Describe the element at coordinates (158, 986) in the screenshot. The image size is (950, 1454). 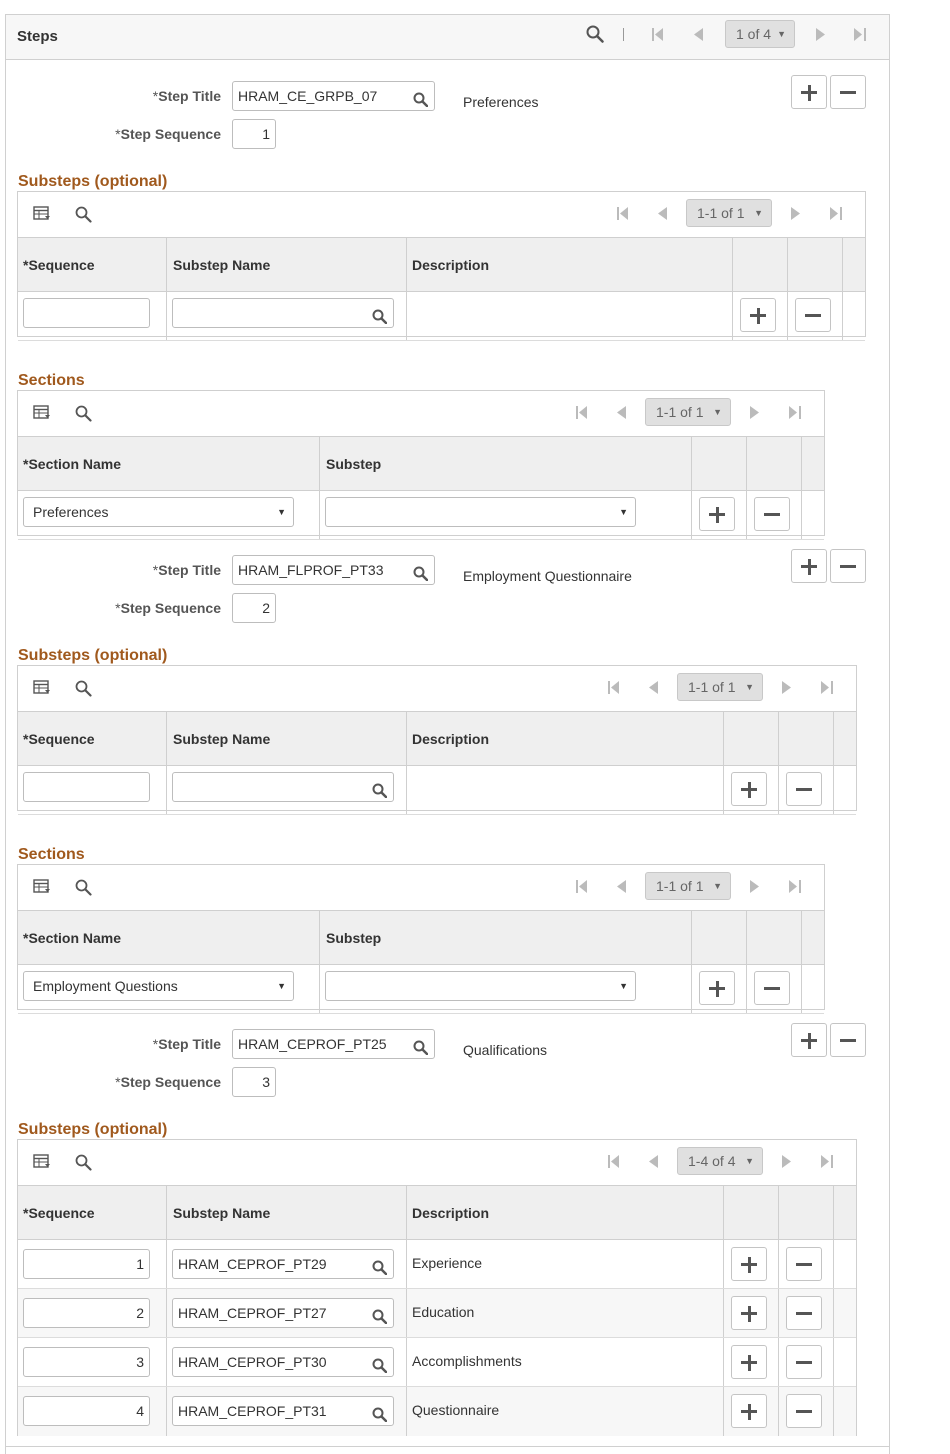
I see `section-name-select: Employment Questions▼` at that location.